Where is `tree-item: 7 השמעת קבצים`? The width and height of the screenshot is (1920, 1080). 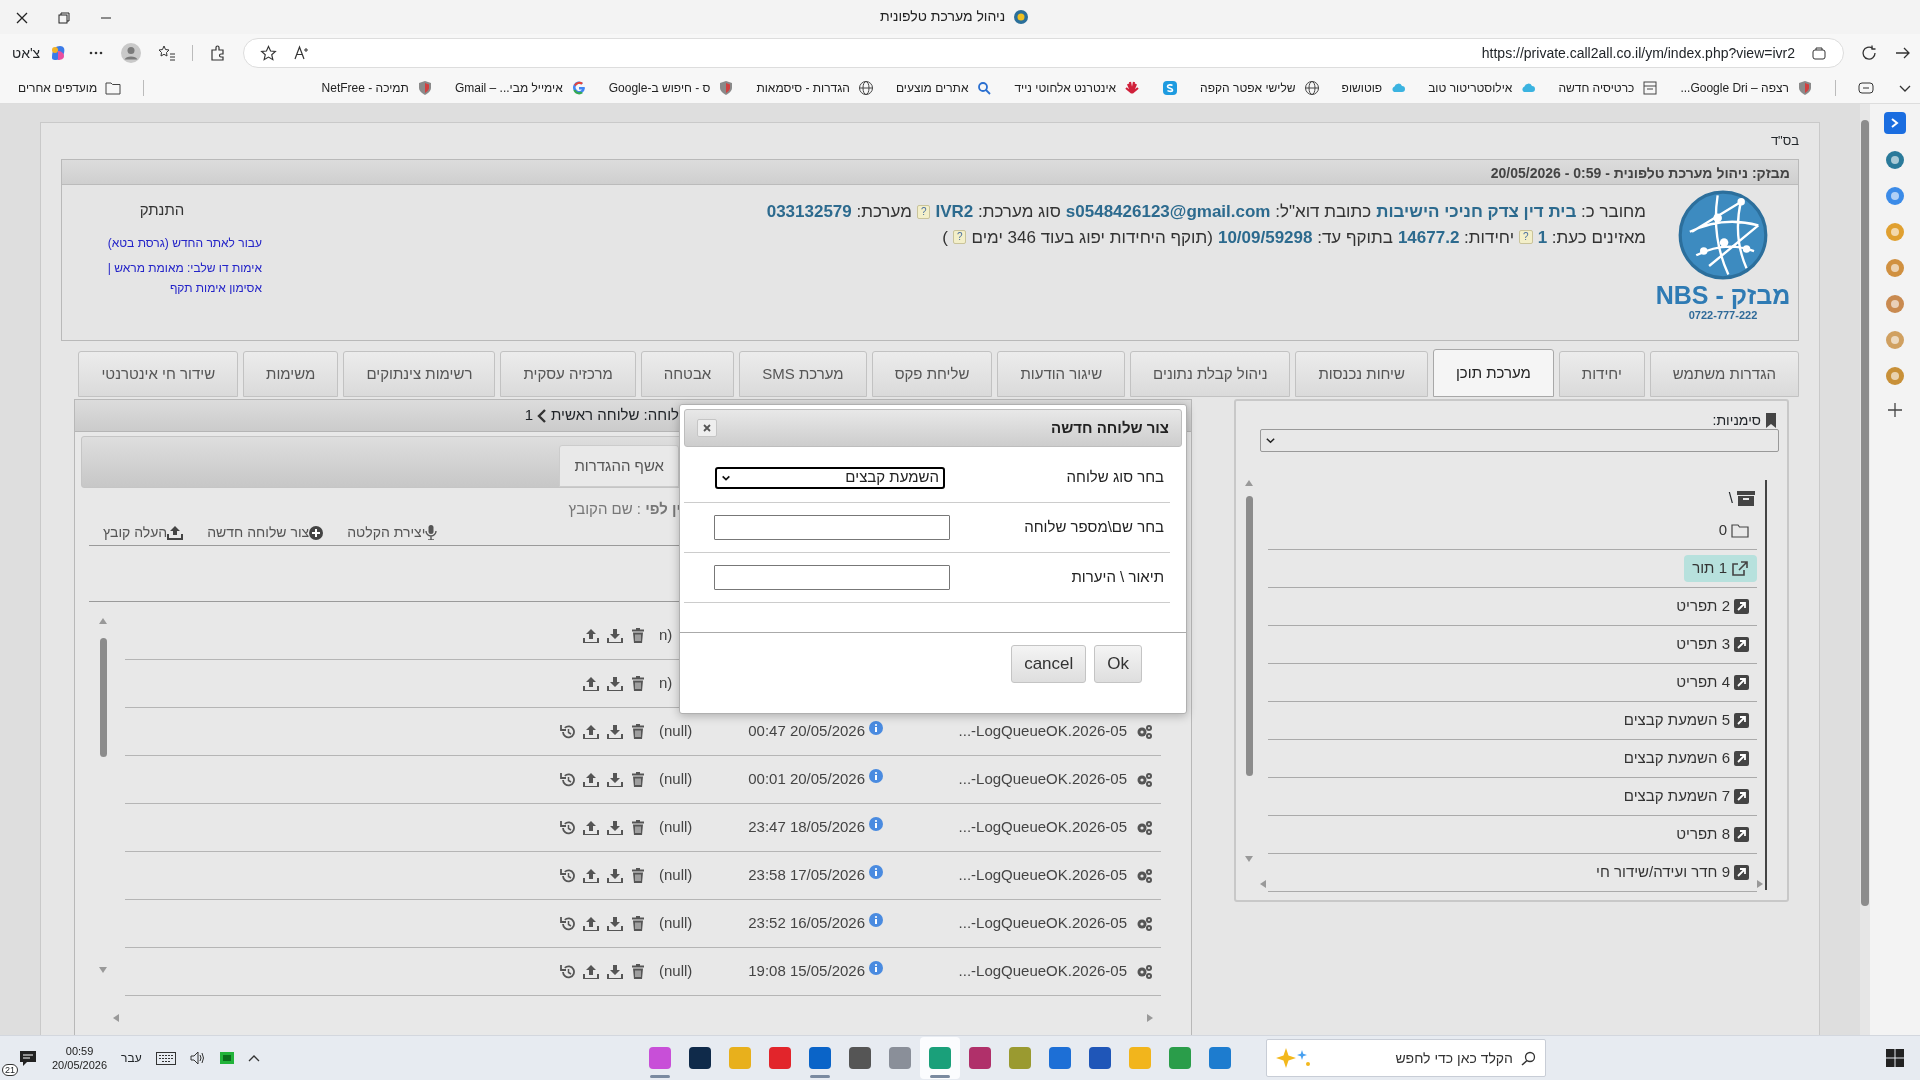
tree-item: 7 השמעת קבצים is located at coordinates (1686, 796).